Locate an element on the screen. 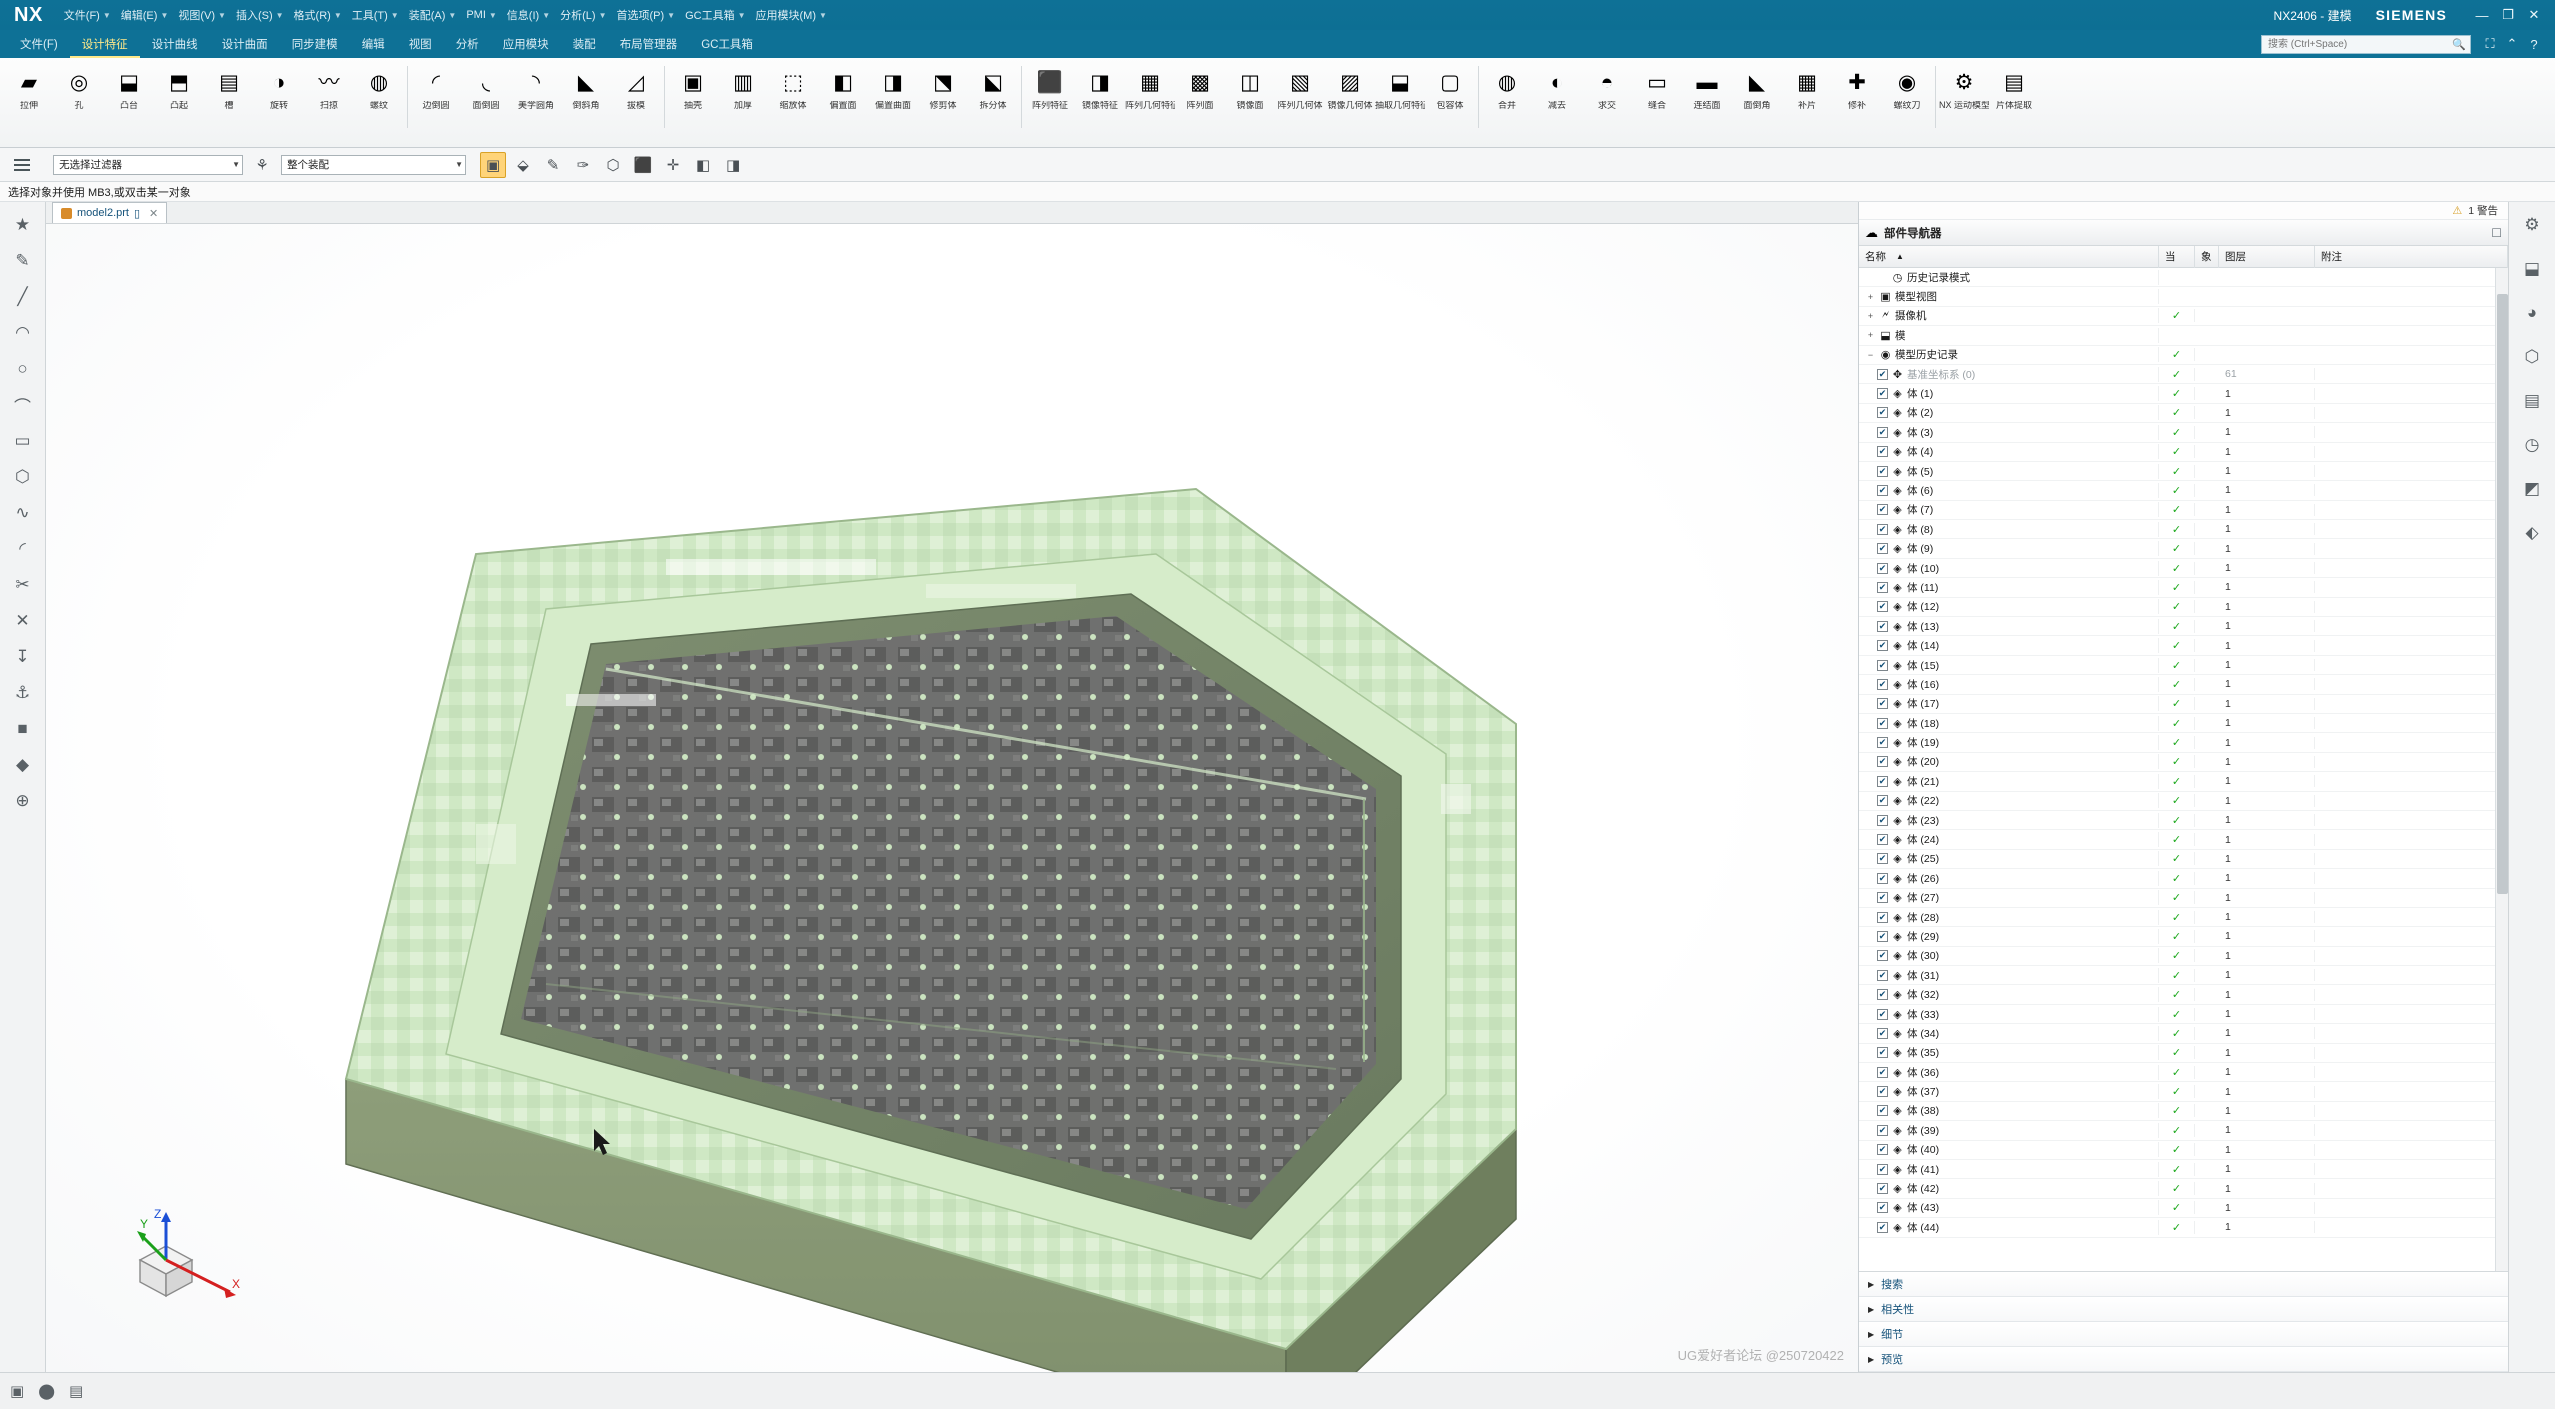  rectangle-icon: ▭ is located at coordinates (23, 441).